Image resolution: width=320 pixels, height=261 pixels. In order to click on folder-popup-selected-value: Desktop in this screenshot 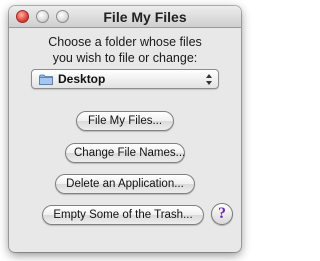, I will do `click(82, 79)`.